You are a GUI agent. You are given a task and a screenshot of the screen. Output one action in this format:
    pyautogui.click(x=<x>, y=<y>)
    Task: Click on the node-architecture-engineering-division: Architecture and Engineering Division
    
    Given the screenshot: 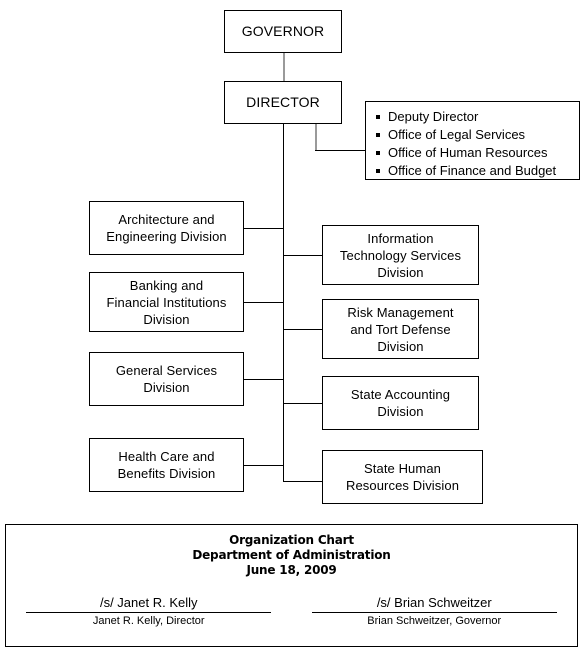 What is the action you would take?
    pyautogui.click(x=166, y=228)
    